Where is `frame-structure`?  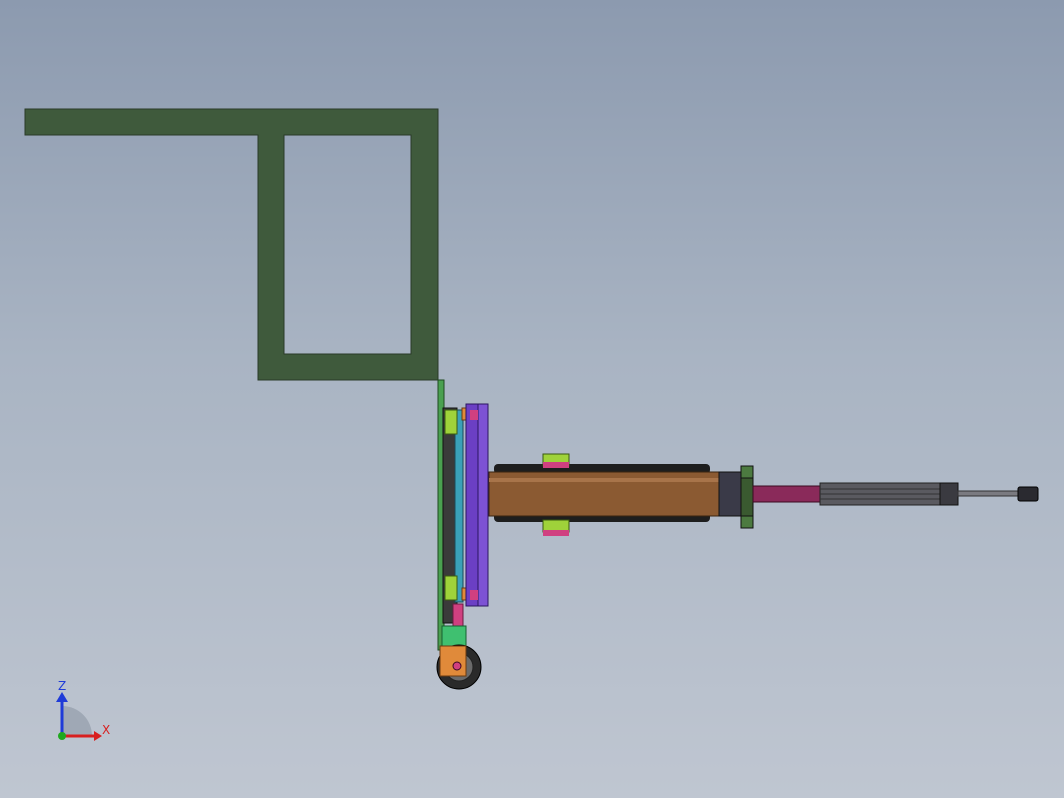 frame-structure is located at coordinates (231, 244).